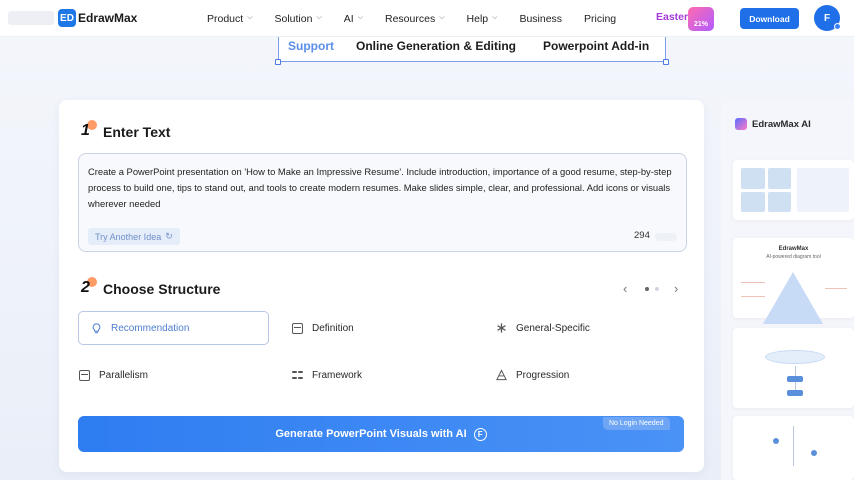 This screenshot has width=854, height=480. I want to click on character-count: 294, so click(642, 235).